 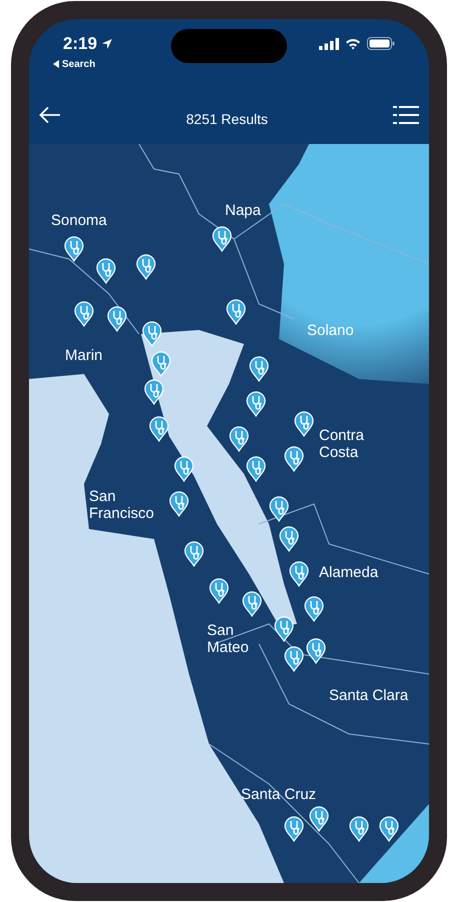 I want to click on region-label: Santa Cruz, so click(x=279, y=794).